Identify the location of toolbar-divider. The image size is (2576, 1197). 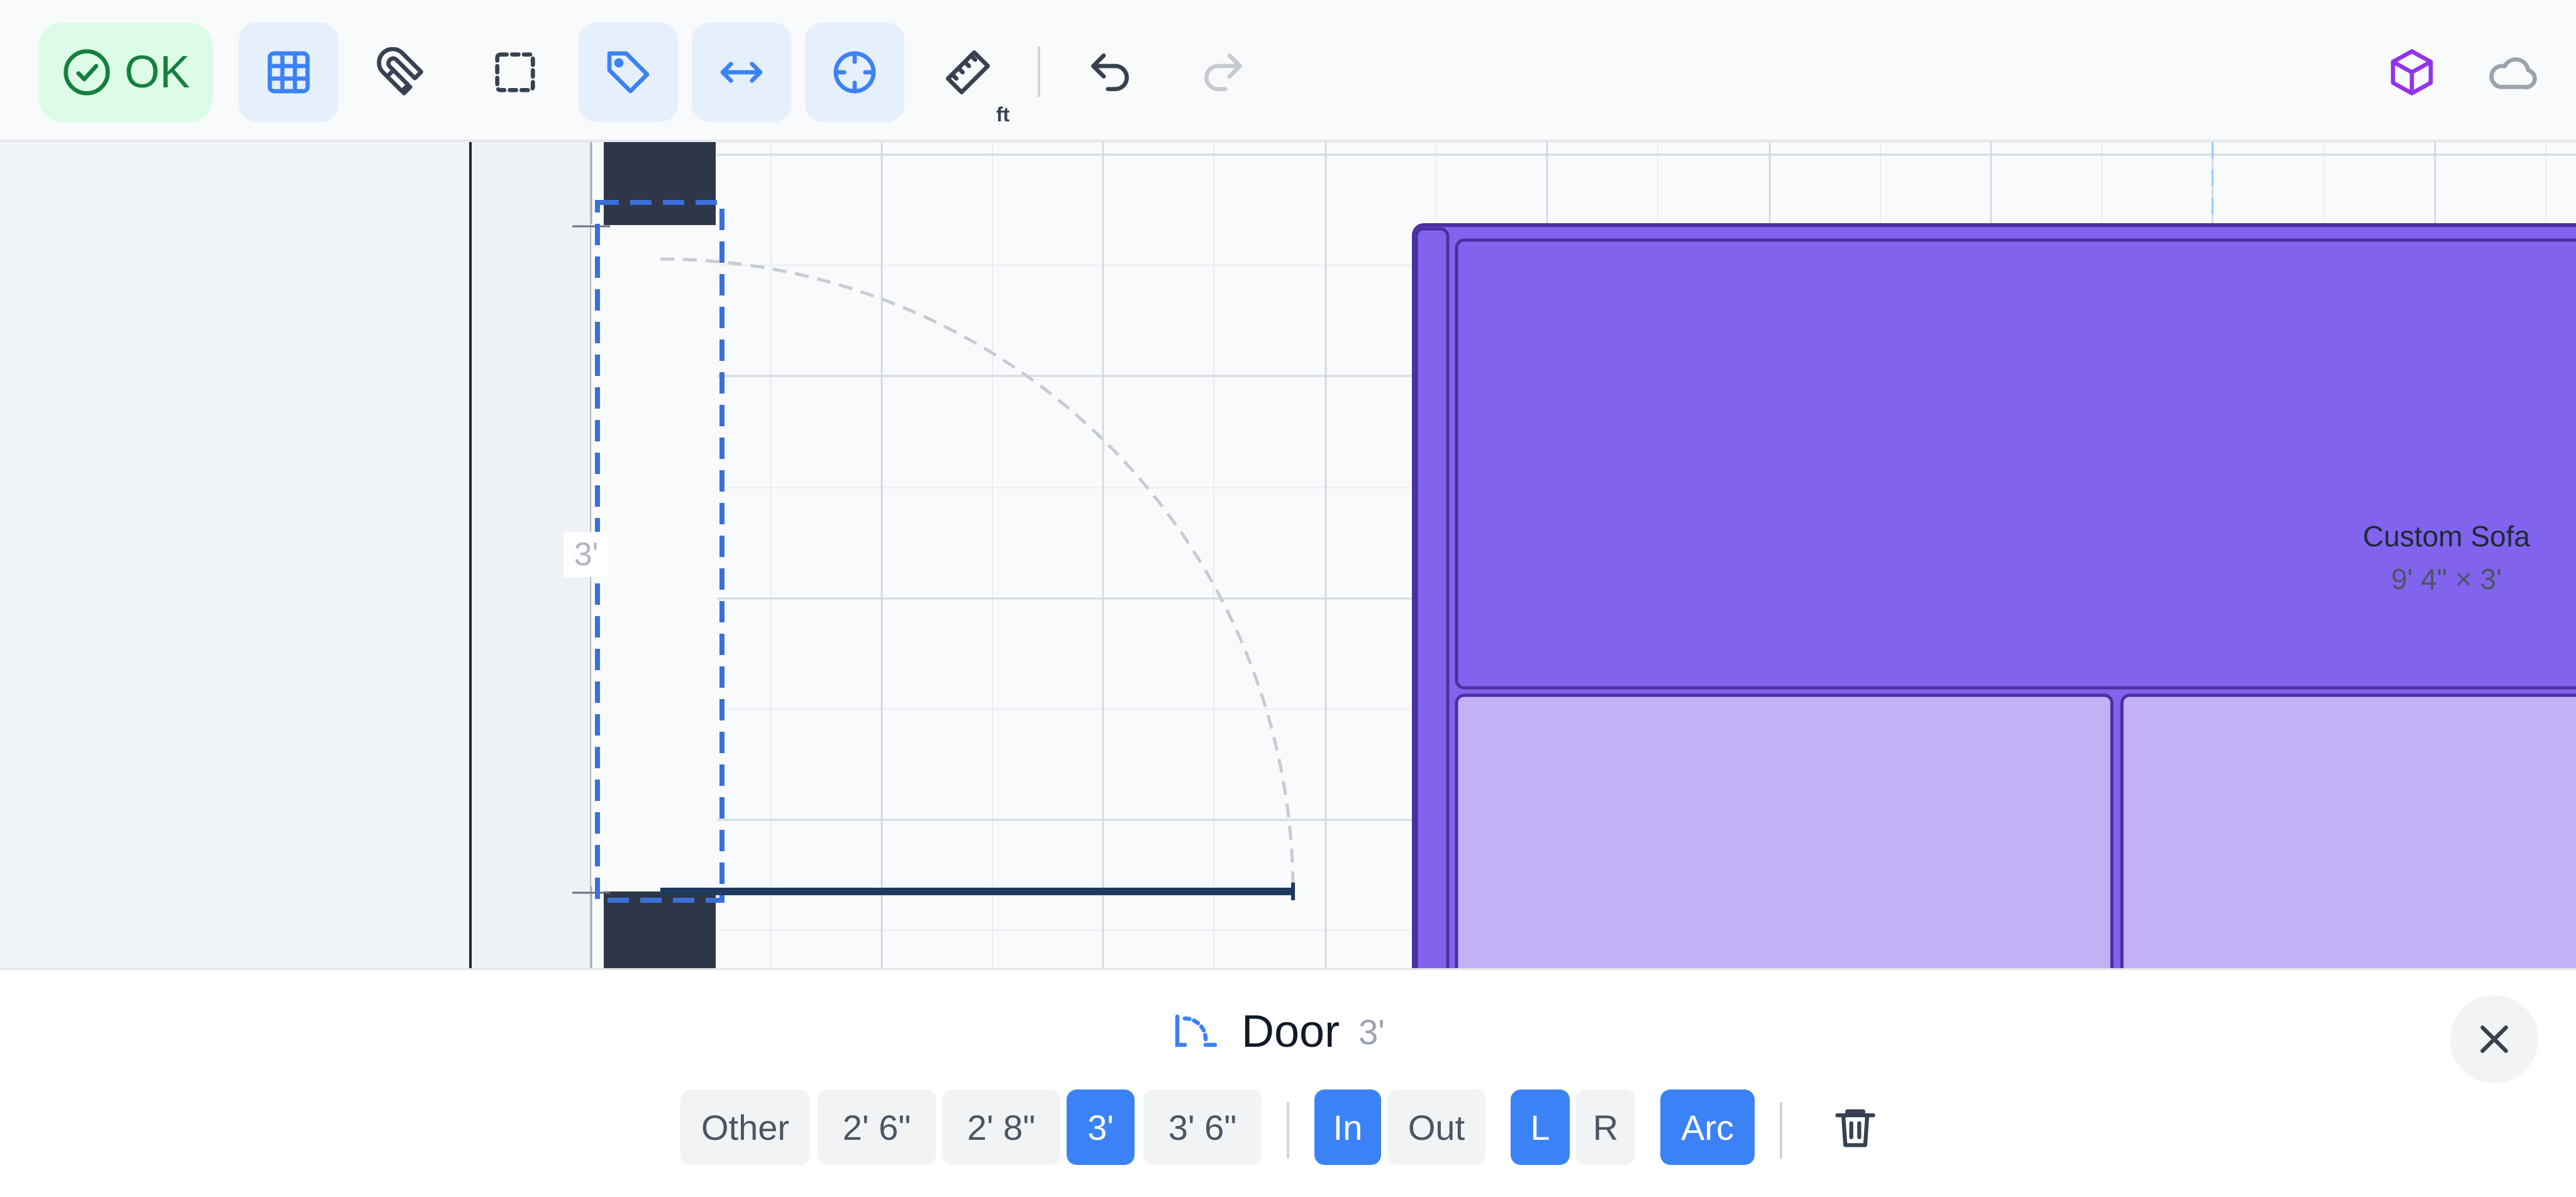
(1039, 72).